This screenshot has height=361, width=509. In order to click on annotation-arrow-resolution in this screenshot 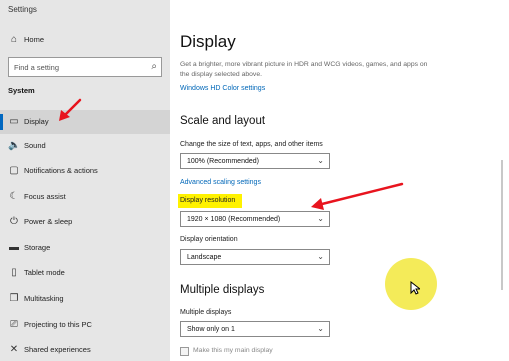, I will do `click(357, 196)`.